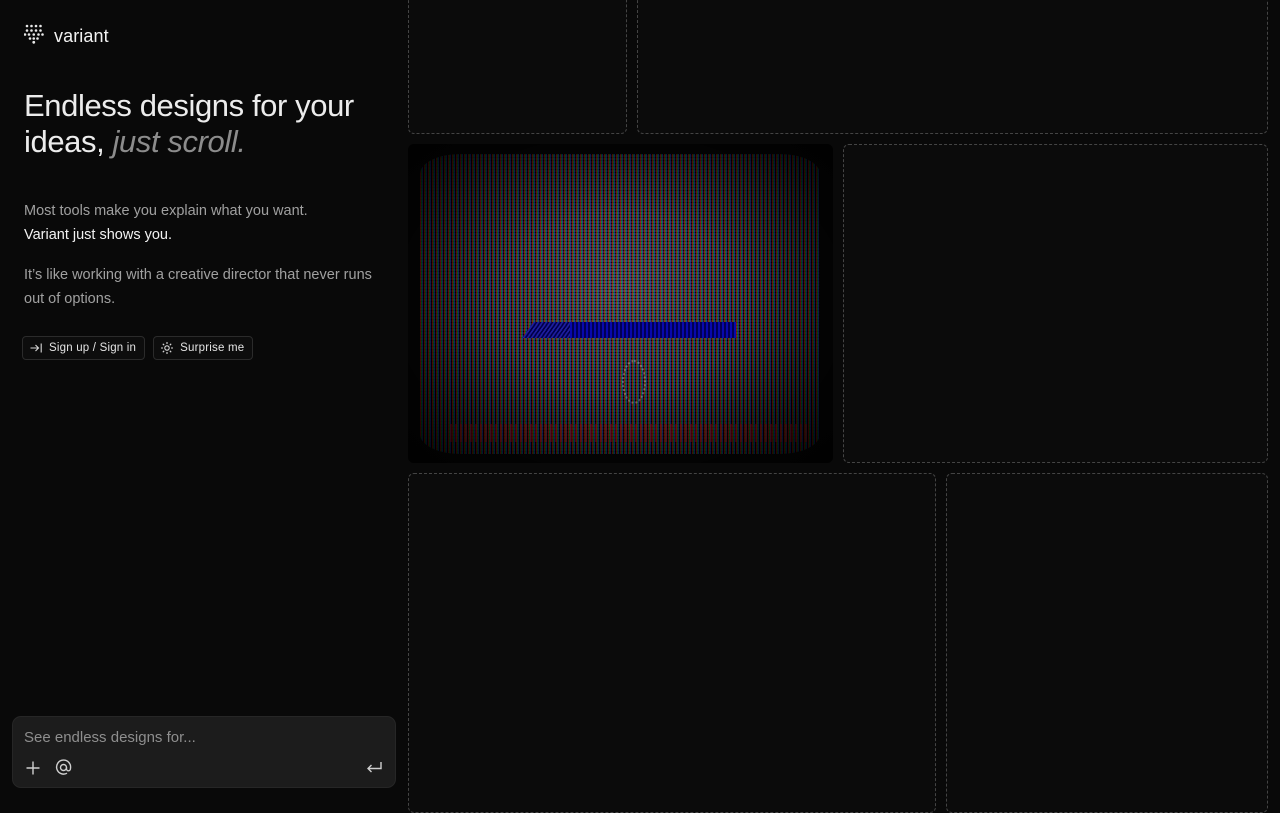  I want to click on sign-in-label: Sign up / Sign in, so click(93, 348).